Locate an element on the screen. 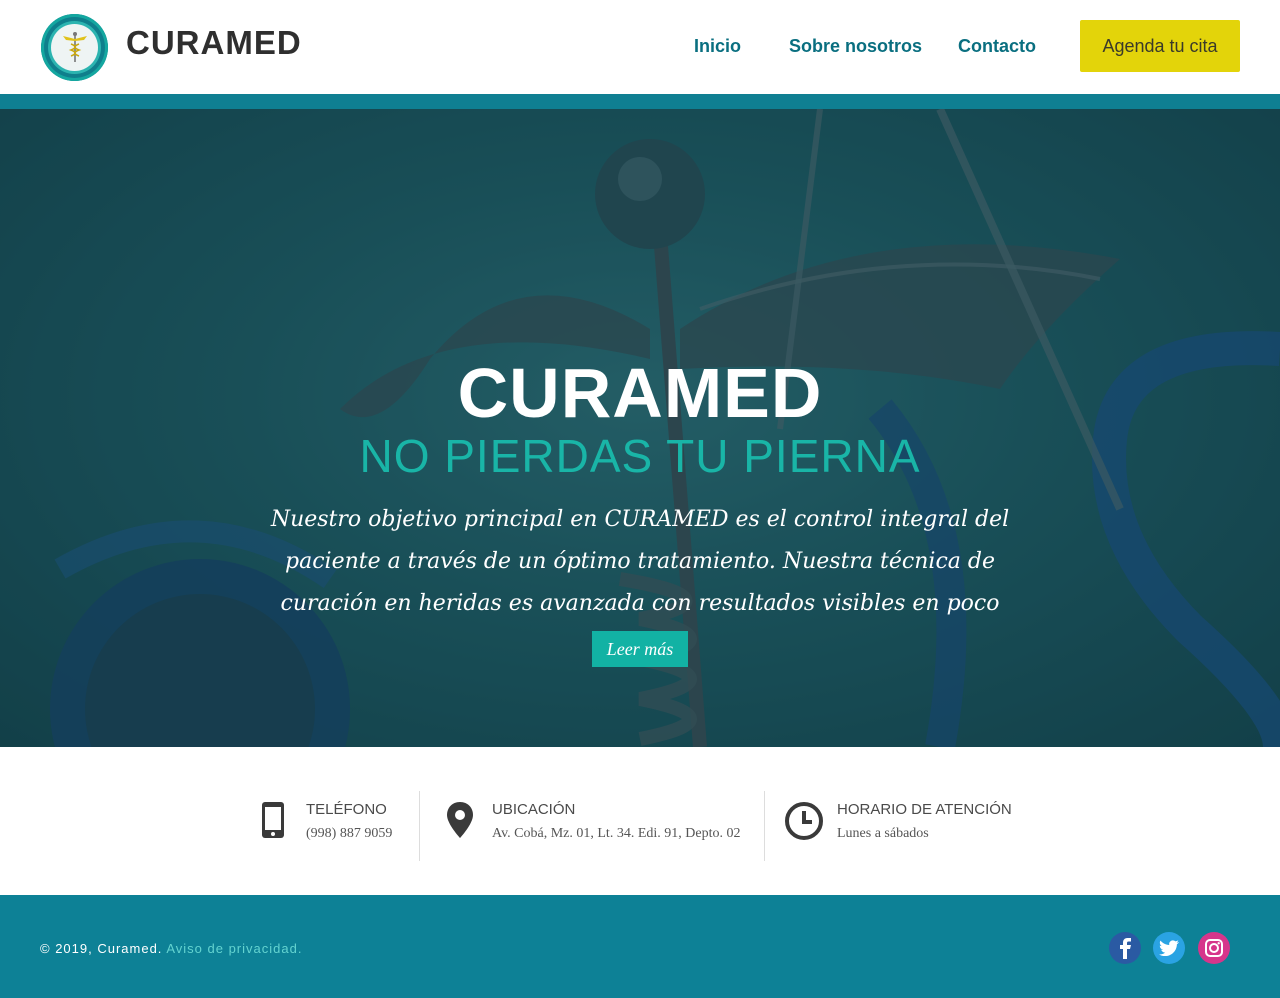 The image size is (1280, 998). logo-inner is located at coordinates (74, 47).